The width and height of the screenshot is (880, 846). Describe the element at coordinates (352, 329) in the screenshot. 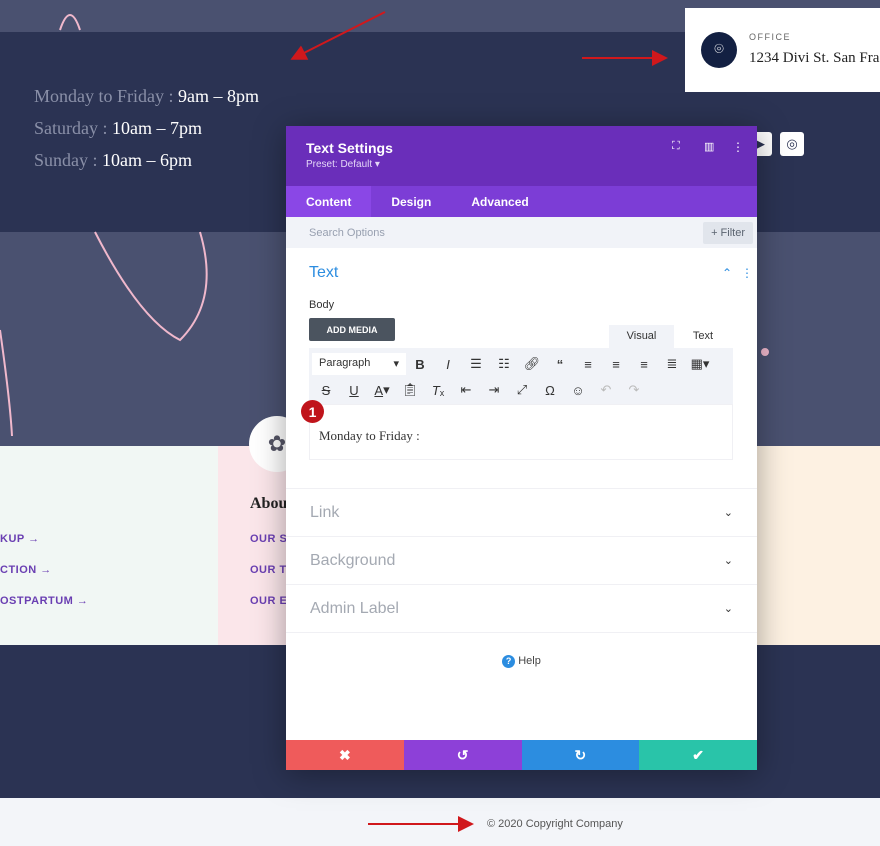

I see `add-media-button: ADD MEDIA` at that location.